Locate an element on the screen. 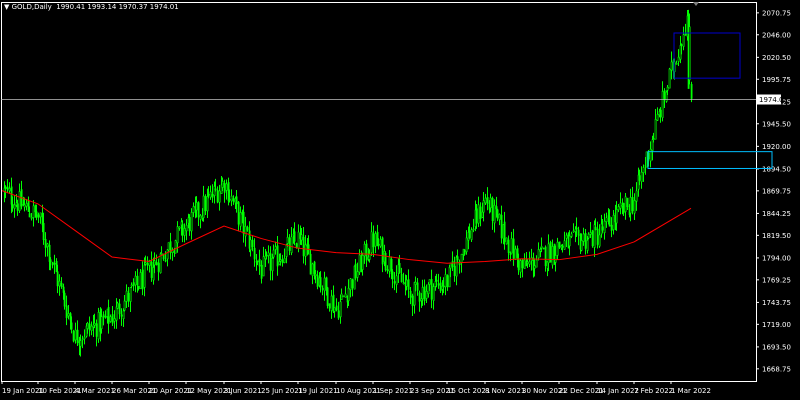 Image resolution: width=800 pixels, height=400 pixels. y-tick-label: 1719.00 is located at coordinates (776, 325).